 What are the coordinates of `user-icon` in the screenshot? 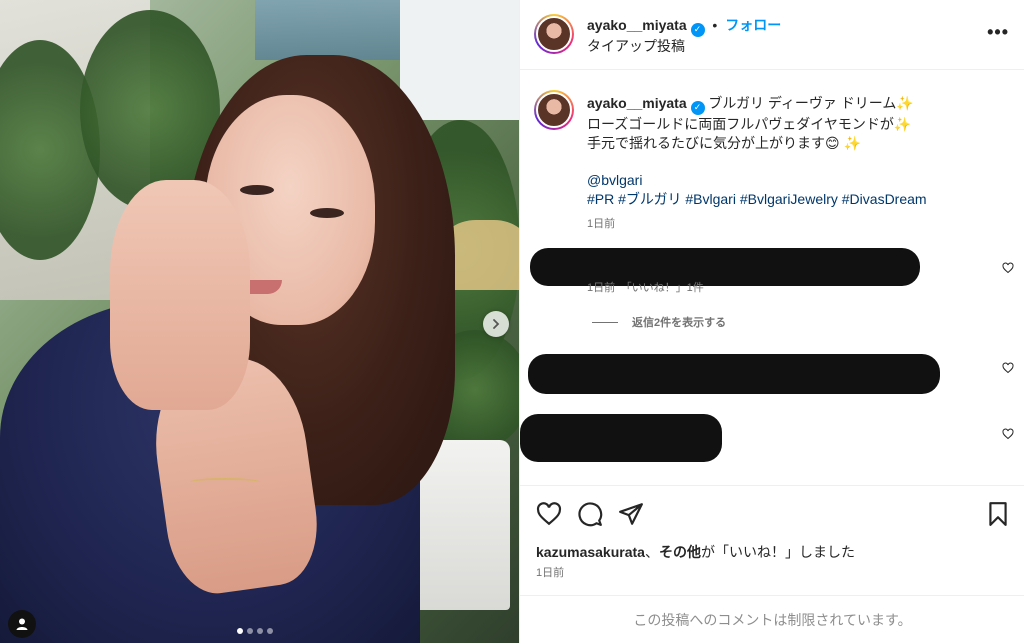 It's located at (22, 624).